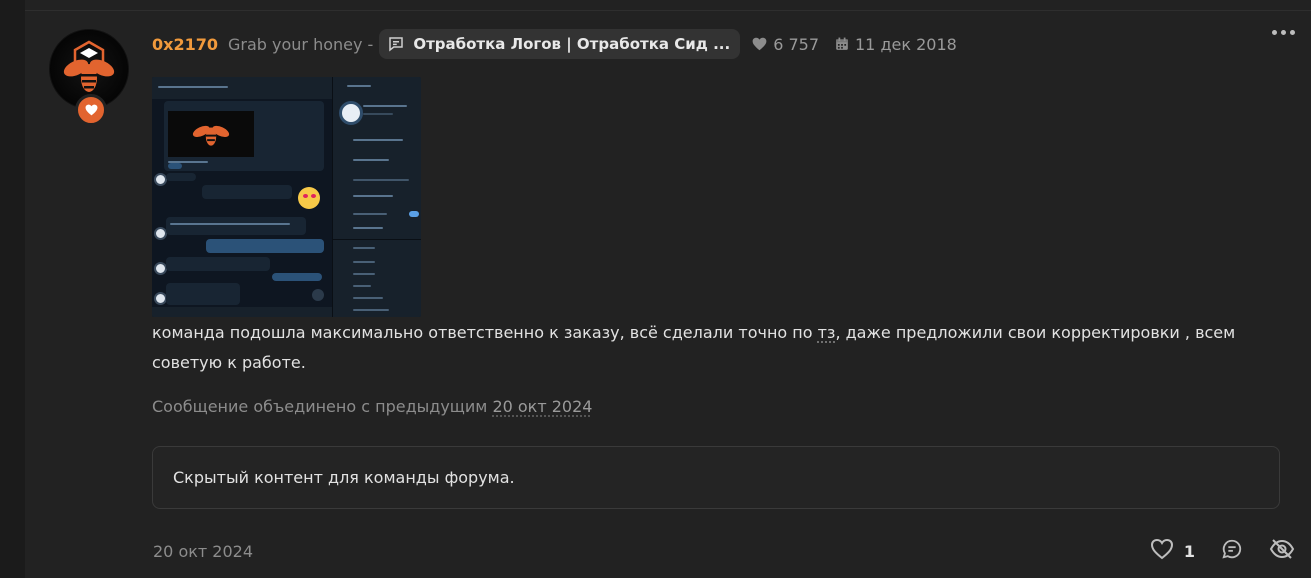 Image resolution: width=1311 pixels, height=578 pixels. Describe the element at coordinates (91, 110) in the screenshot. I see `heart-badge-icon` at that location.